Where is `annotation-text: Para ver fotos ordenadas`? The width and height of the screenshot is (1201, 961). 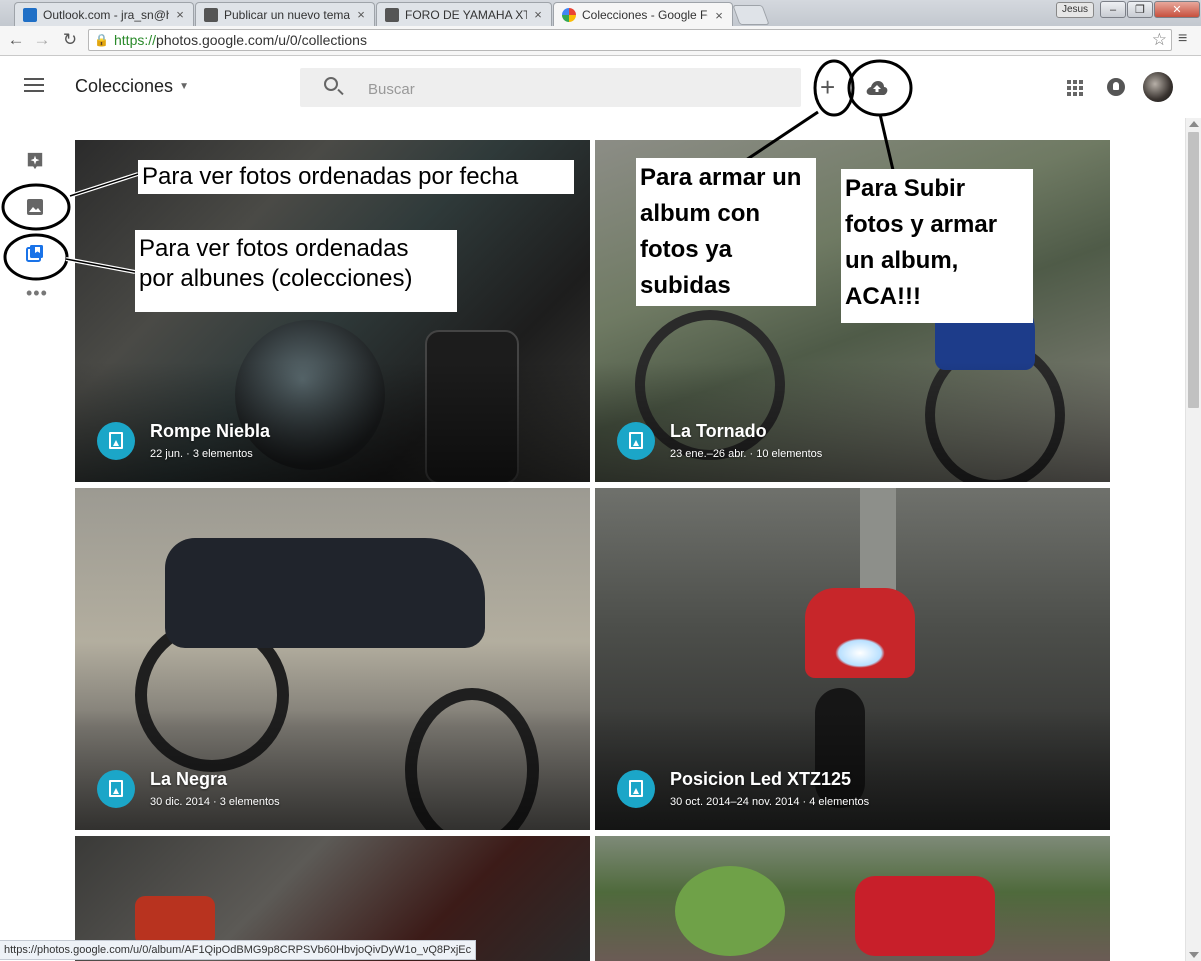 annotation-text: Para ver fotos ordenadas is located at coordinates (274, 248).